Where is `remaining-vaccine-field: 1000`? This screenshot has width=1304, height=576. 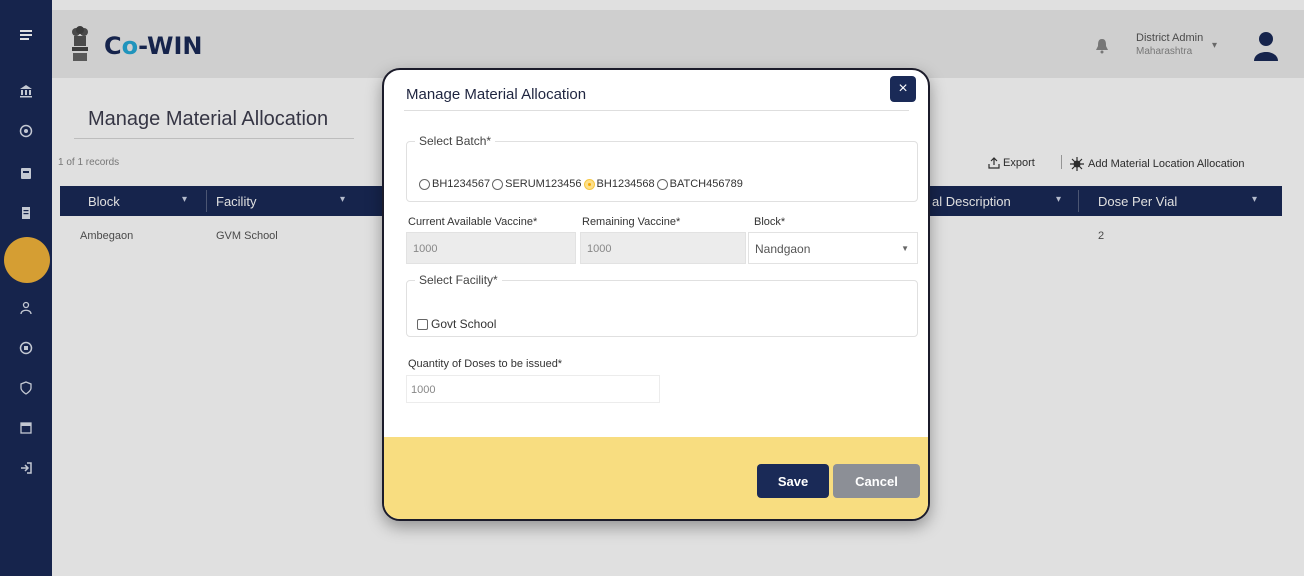 remaining-vaccine-field: 1000 is located at coordinates (663, 248).